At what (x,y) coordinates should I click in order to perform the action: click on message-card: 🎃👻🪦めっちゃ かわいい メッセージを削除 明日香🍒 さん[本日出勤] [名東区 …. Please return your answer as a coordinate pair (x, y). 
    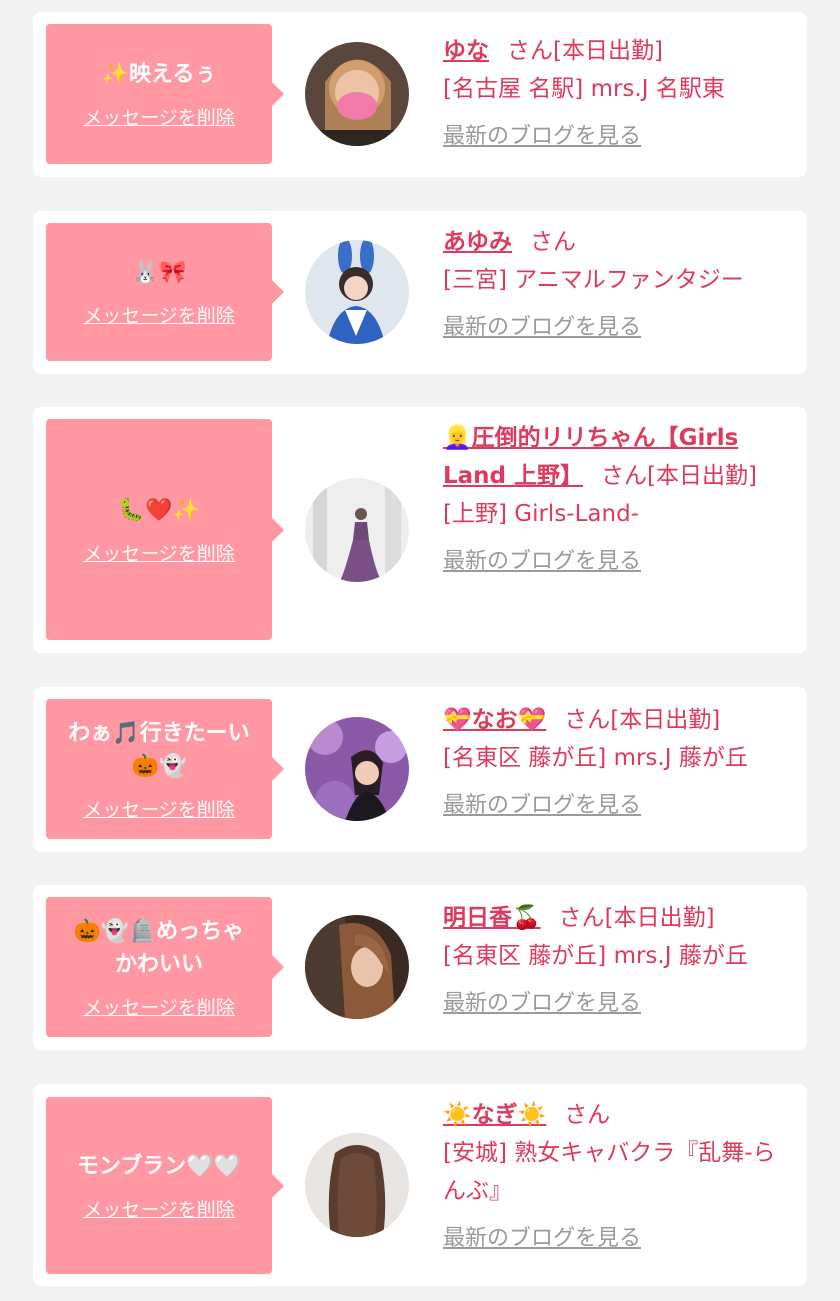
    Looking at the image, I should click on (420, 967).